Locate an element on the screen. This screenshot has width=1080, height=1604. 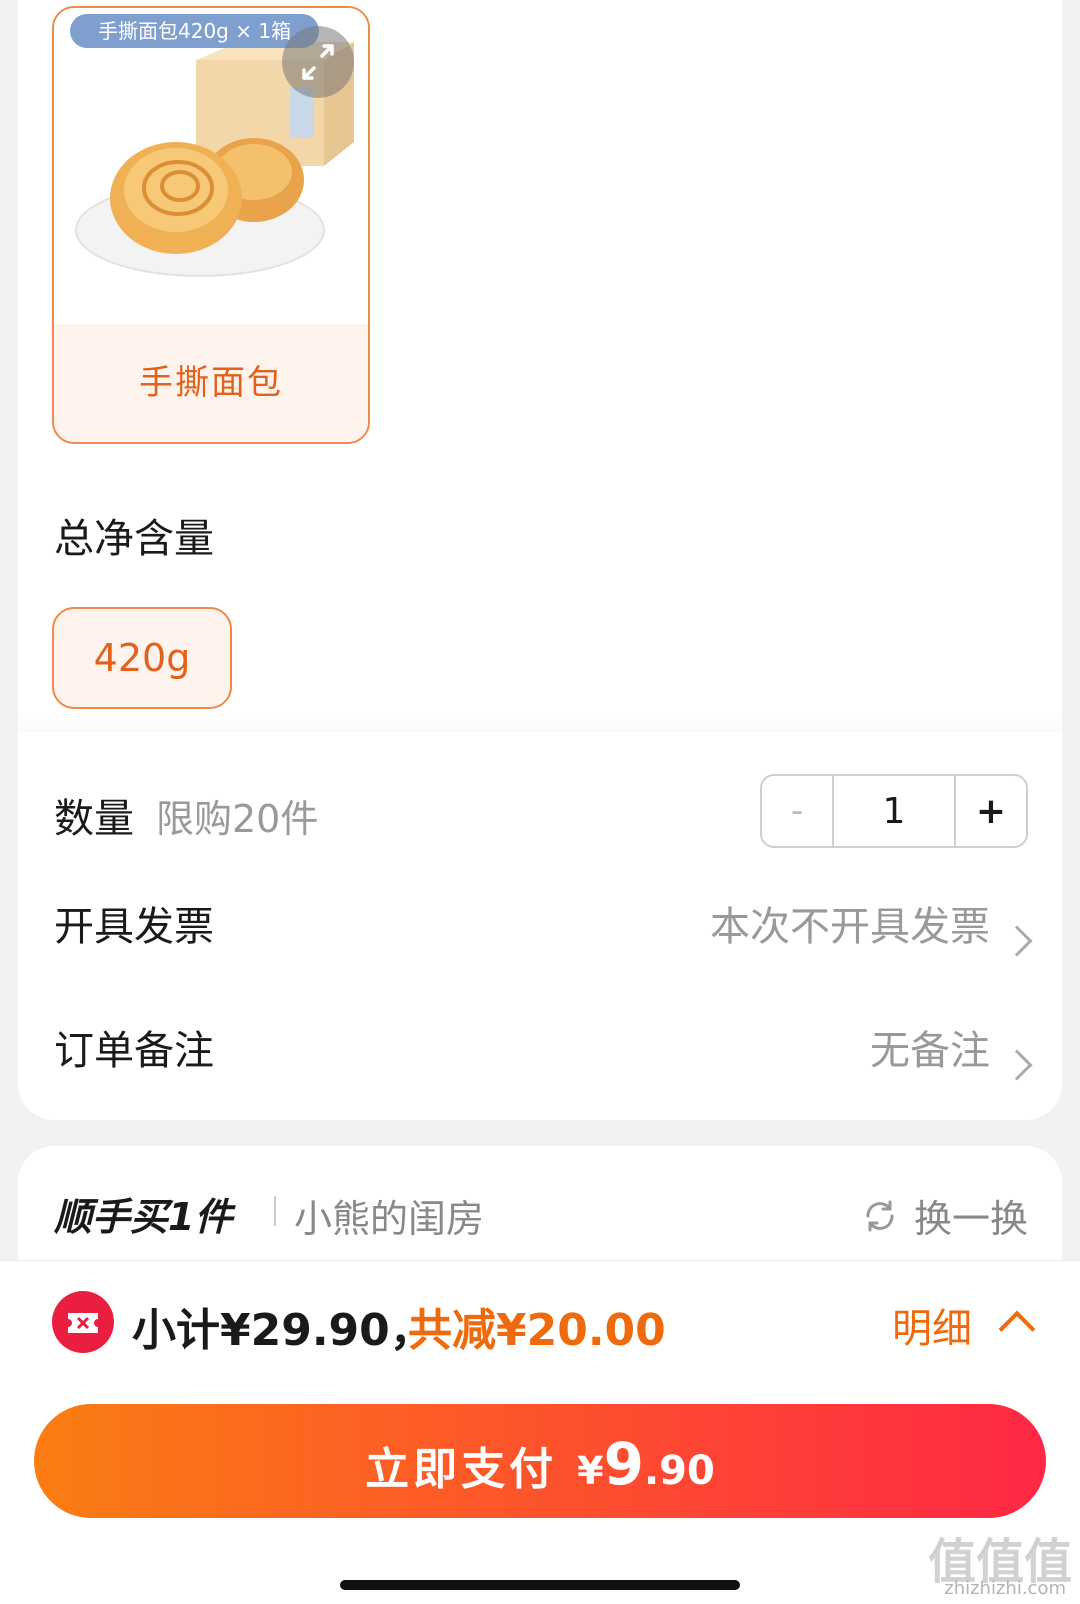
refresh-icon is located at coordinates (880, 1215).